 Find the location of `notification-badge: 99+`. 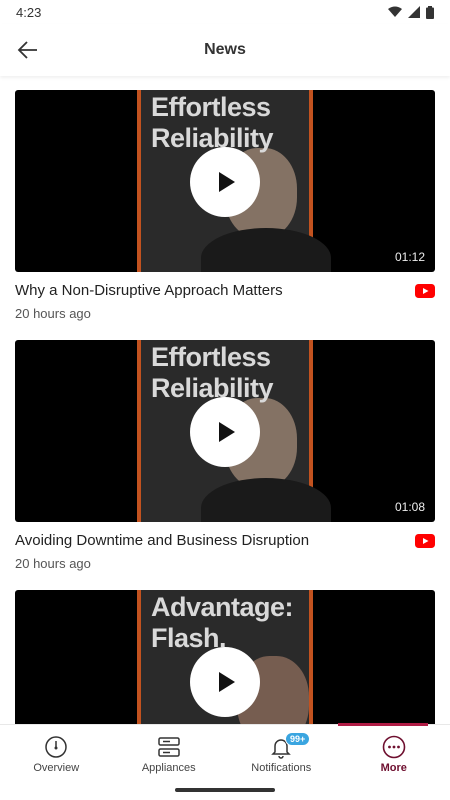

notification-badge: 99+ is located at coordinates (298, 739).